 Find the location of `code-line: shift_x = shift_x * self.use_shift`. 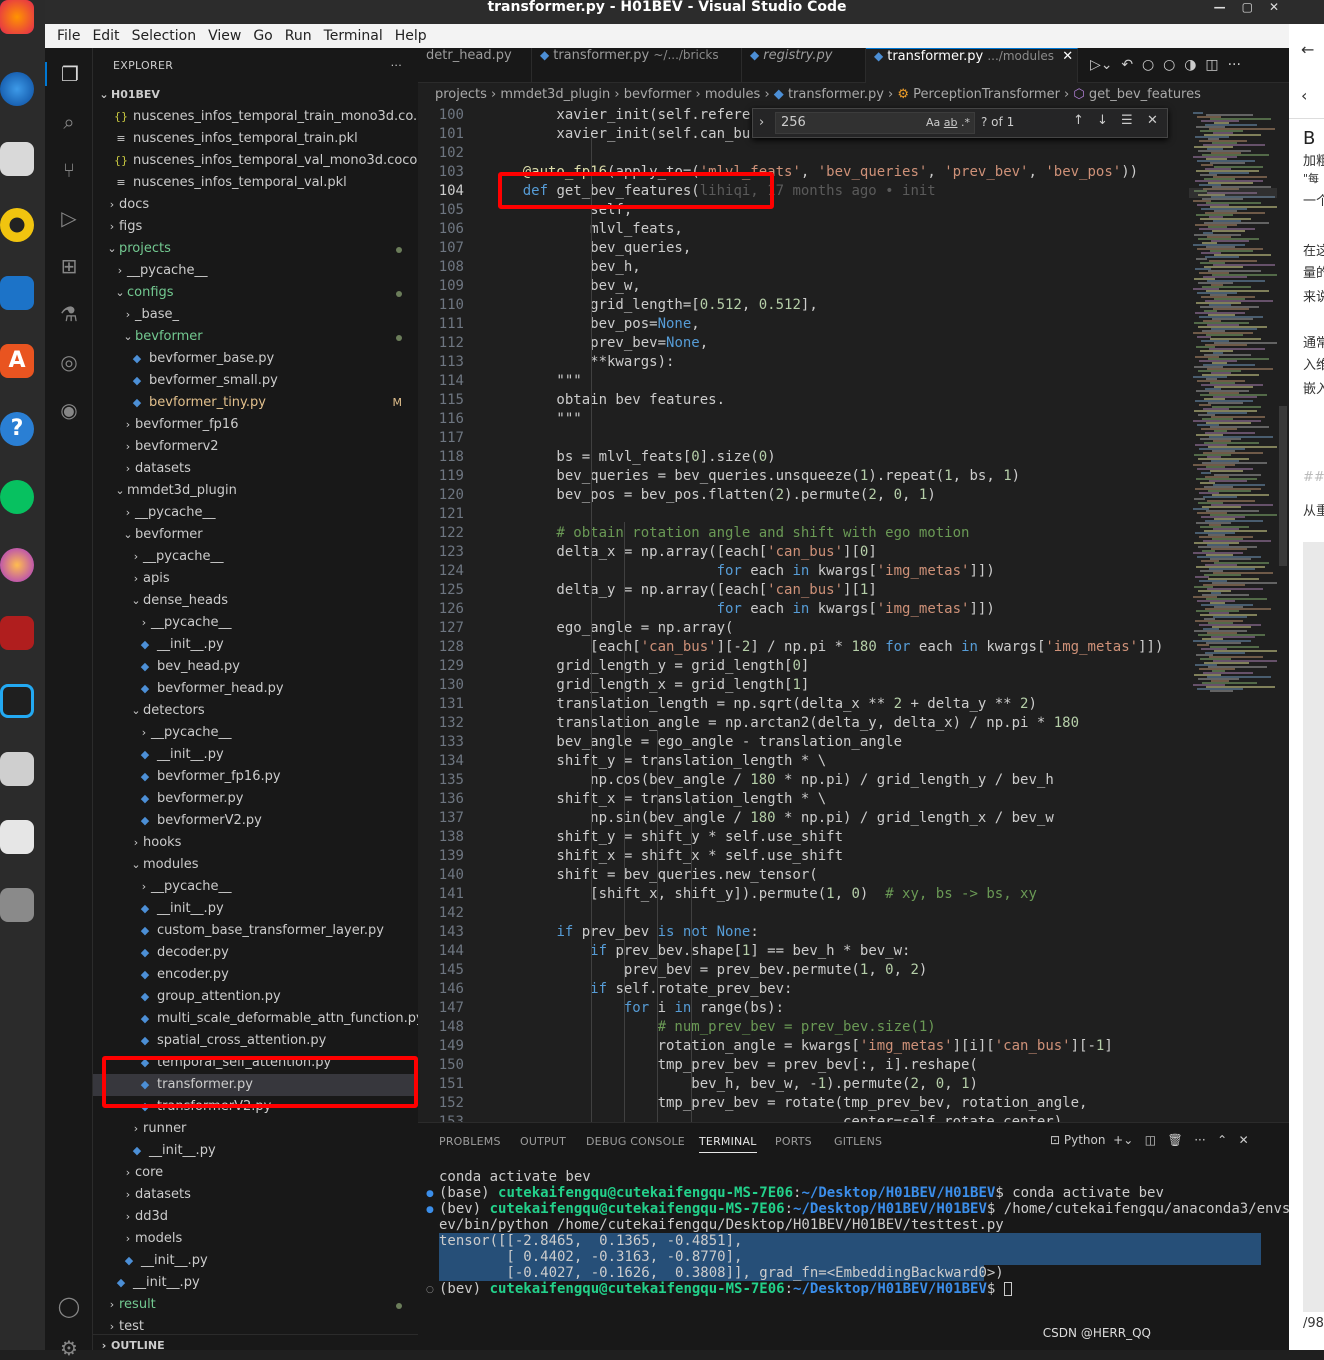

code-line: shift_x = shift_x * self.use_shift is located at coordinates (666, 856).